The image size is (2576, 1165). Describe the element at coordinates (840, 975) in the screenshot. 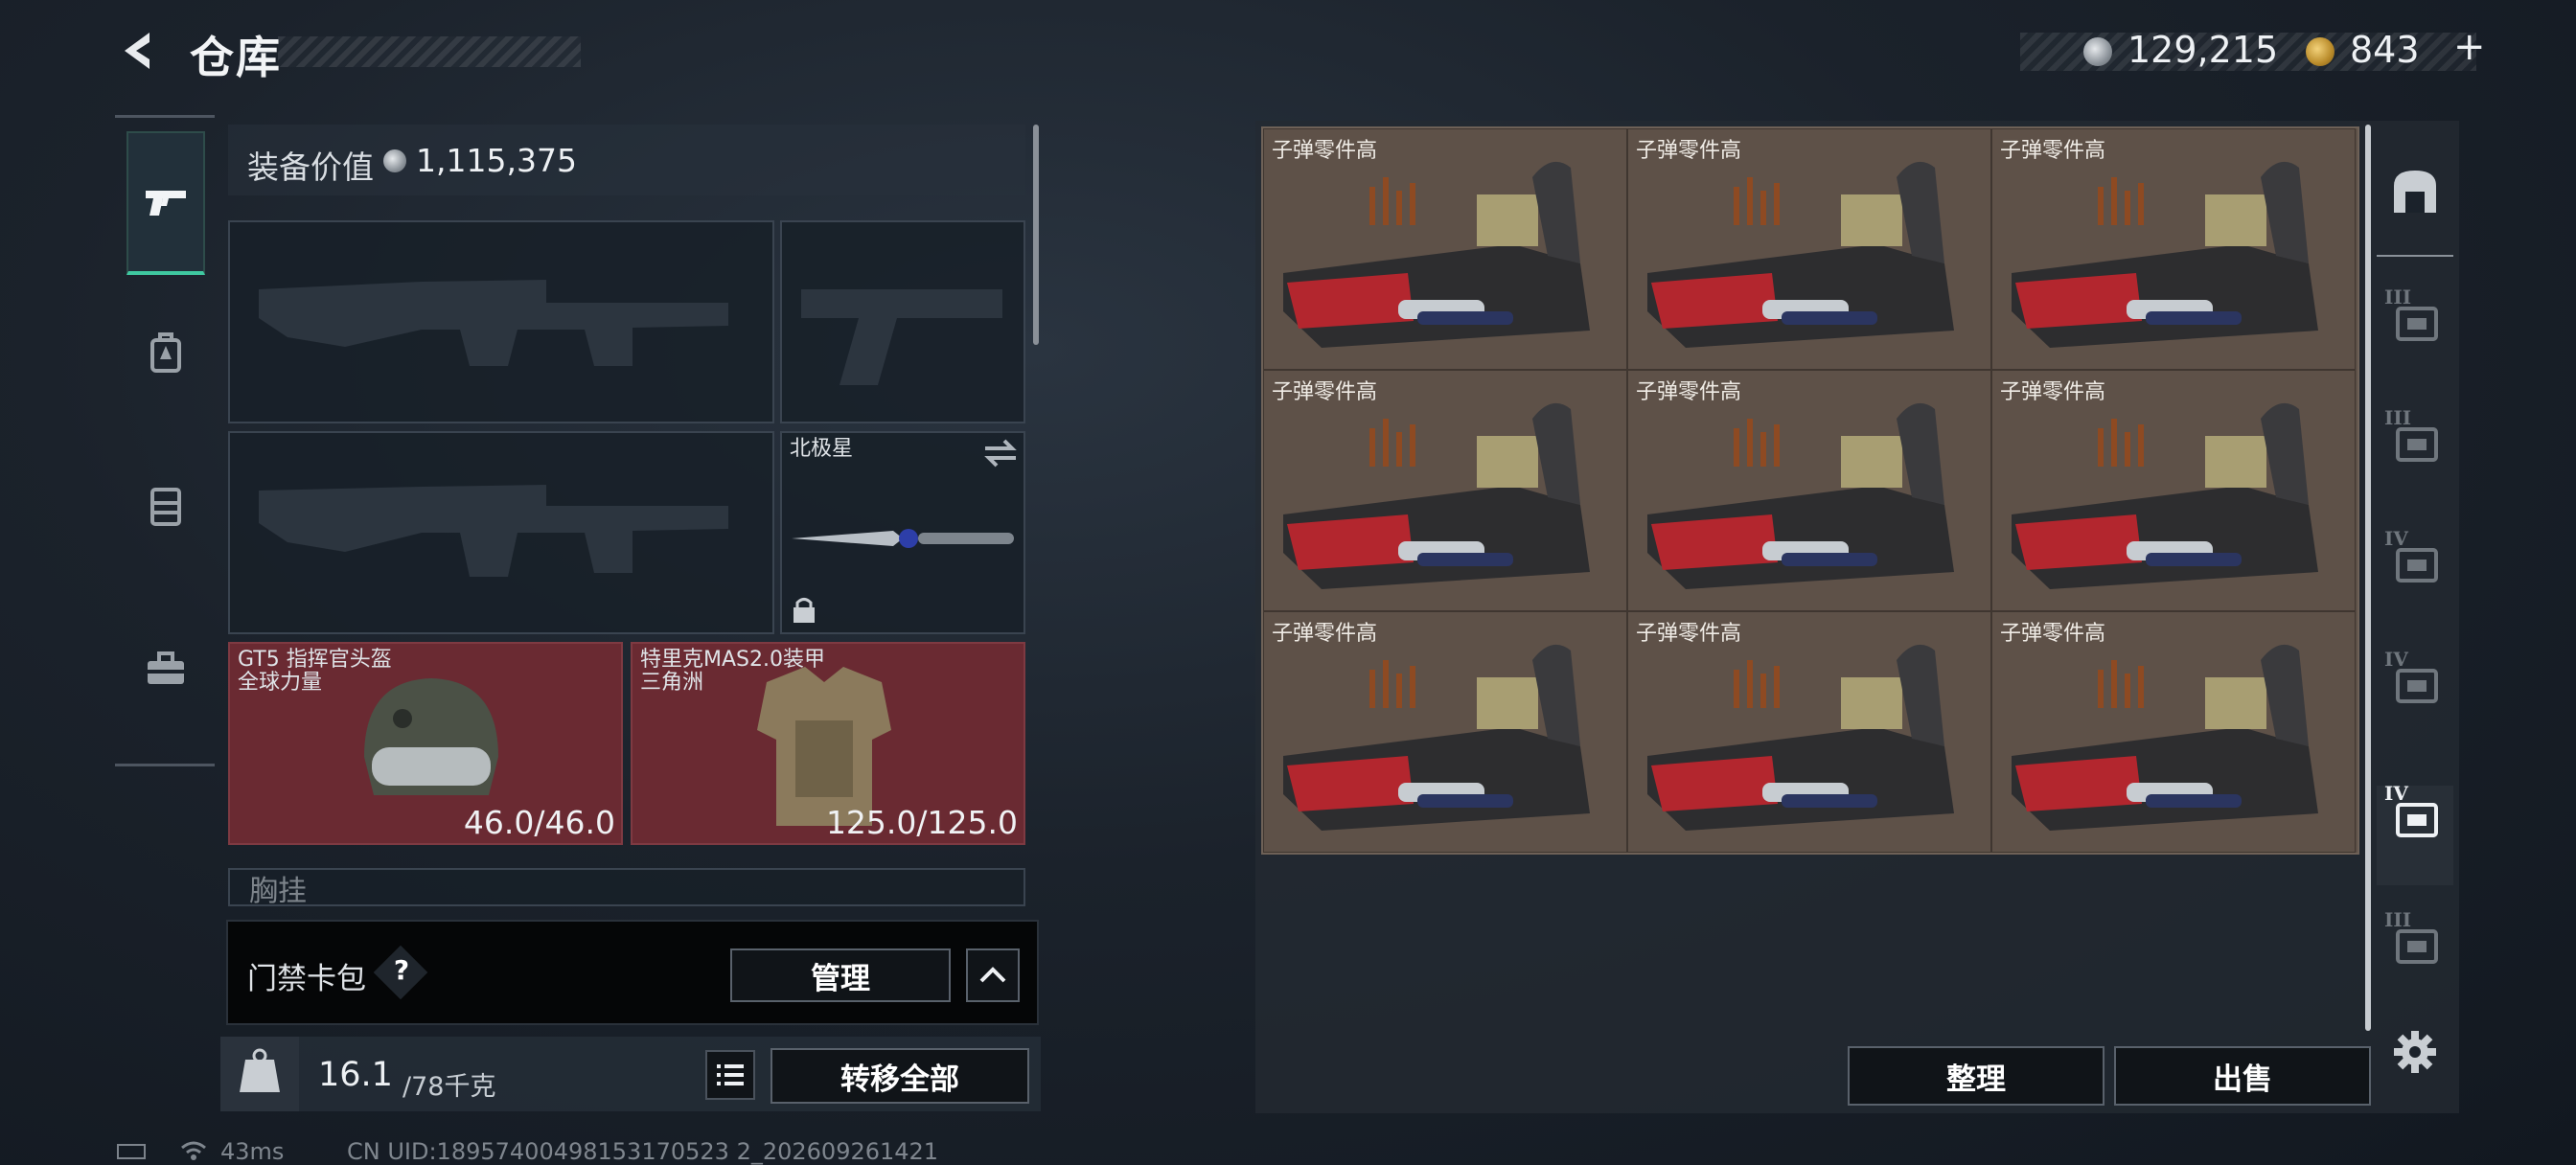

I see `manage-button: 管理` at that location.